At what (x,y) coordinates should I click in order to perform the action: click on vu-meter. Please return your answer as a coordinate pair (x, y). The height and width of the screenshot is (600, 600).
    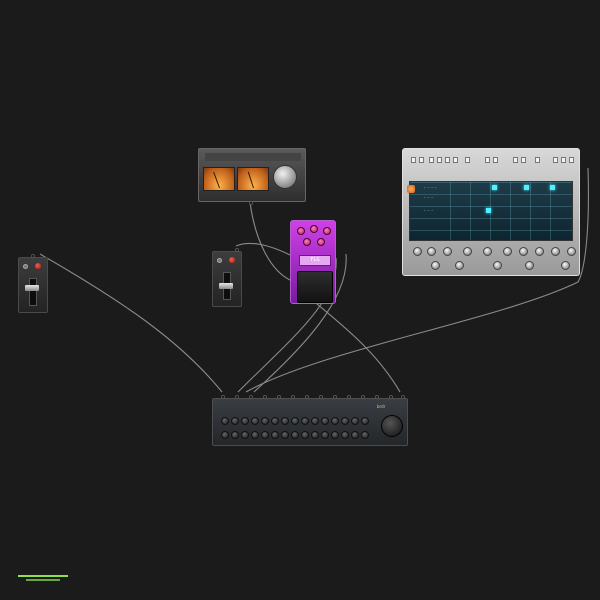
    Looking at the image, I should click on (252, 176).